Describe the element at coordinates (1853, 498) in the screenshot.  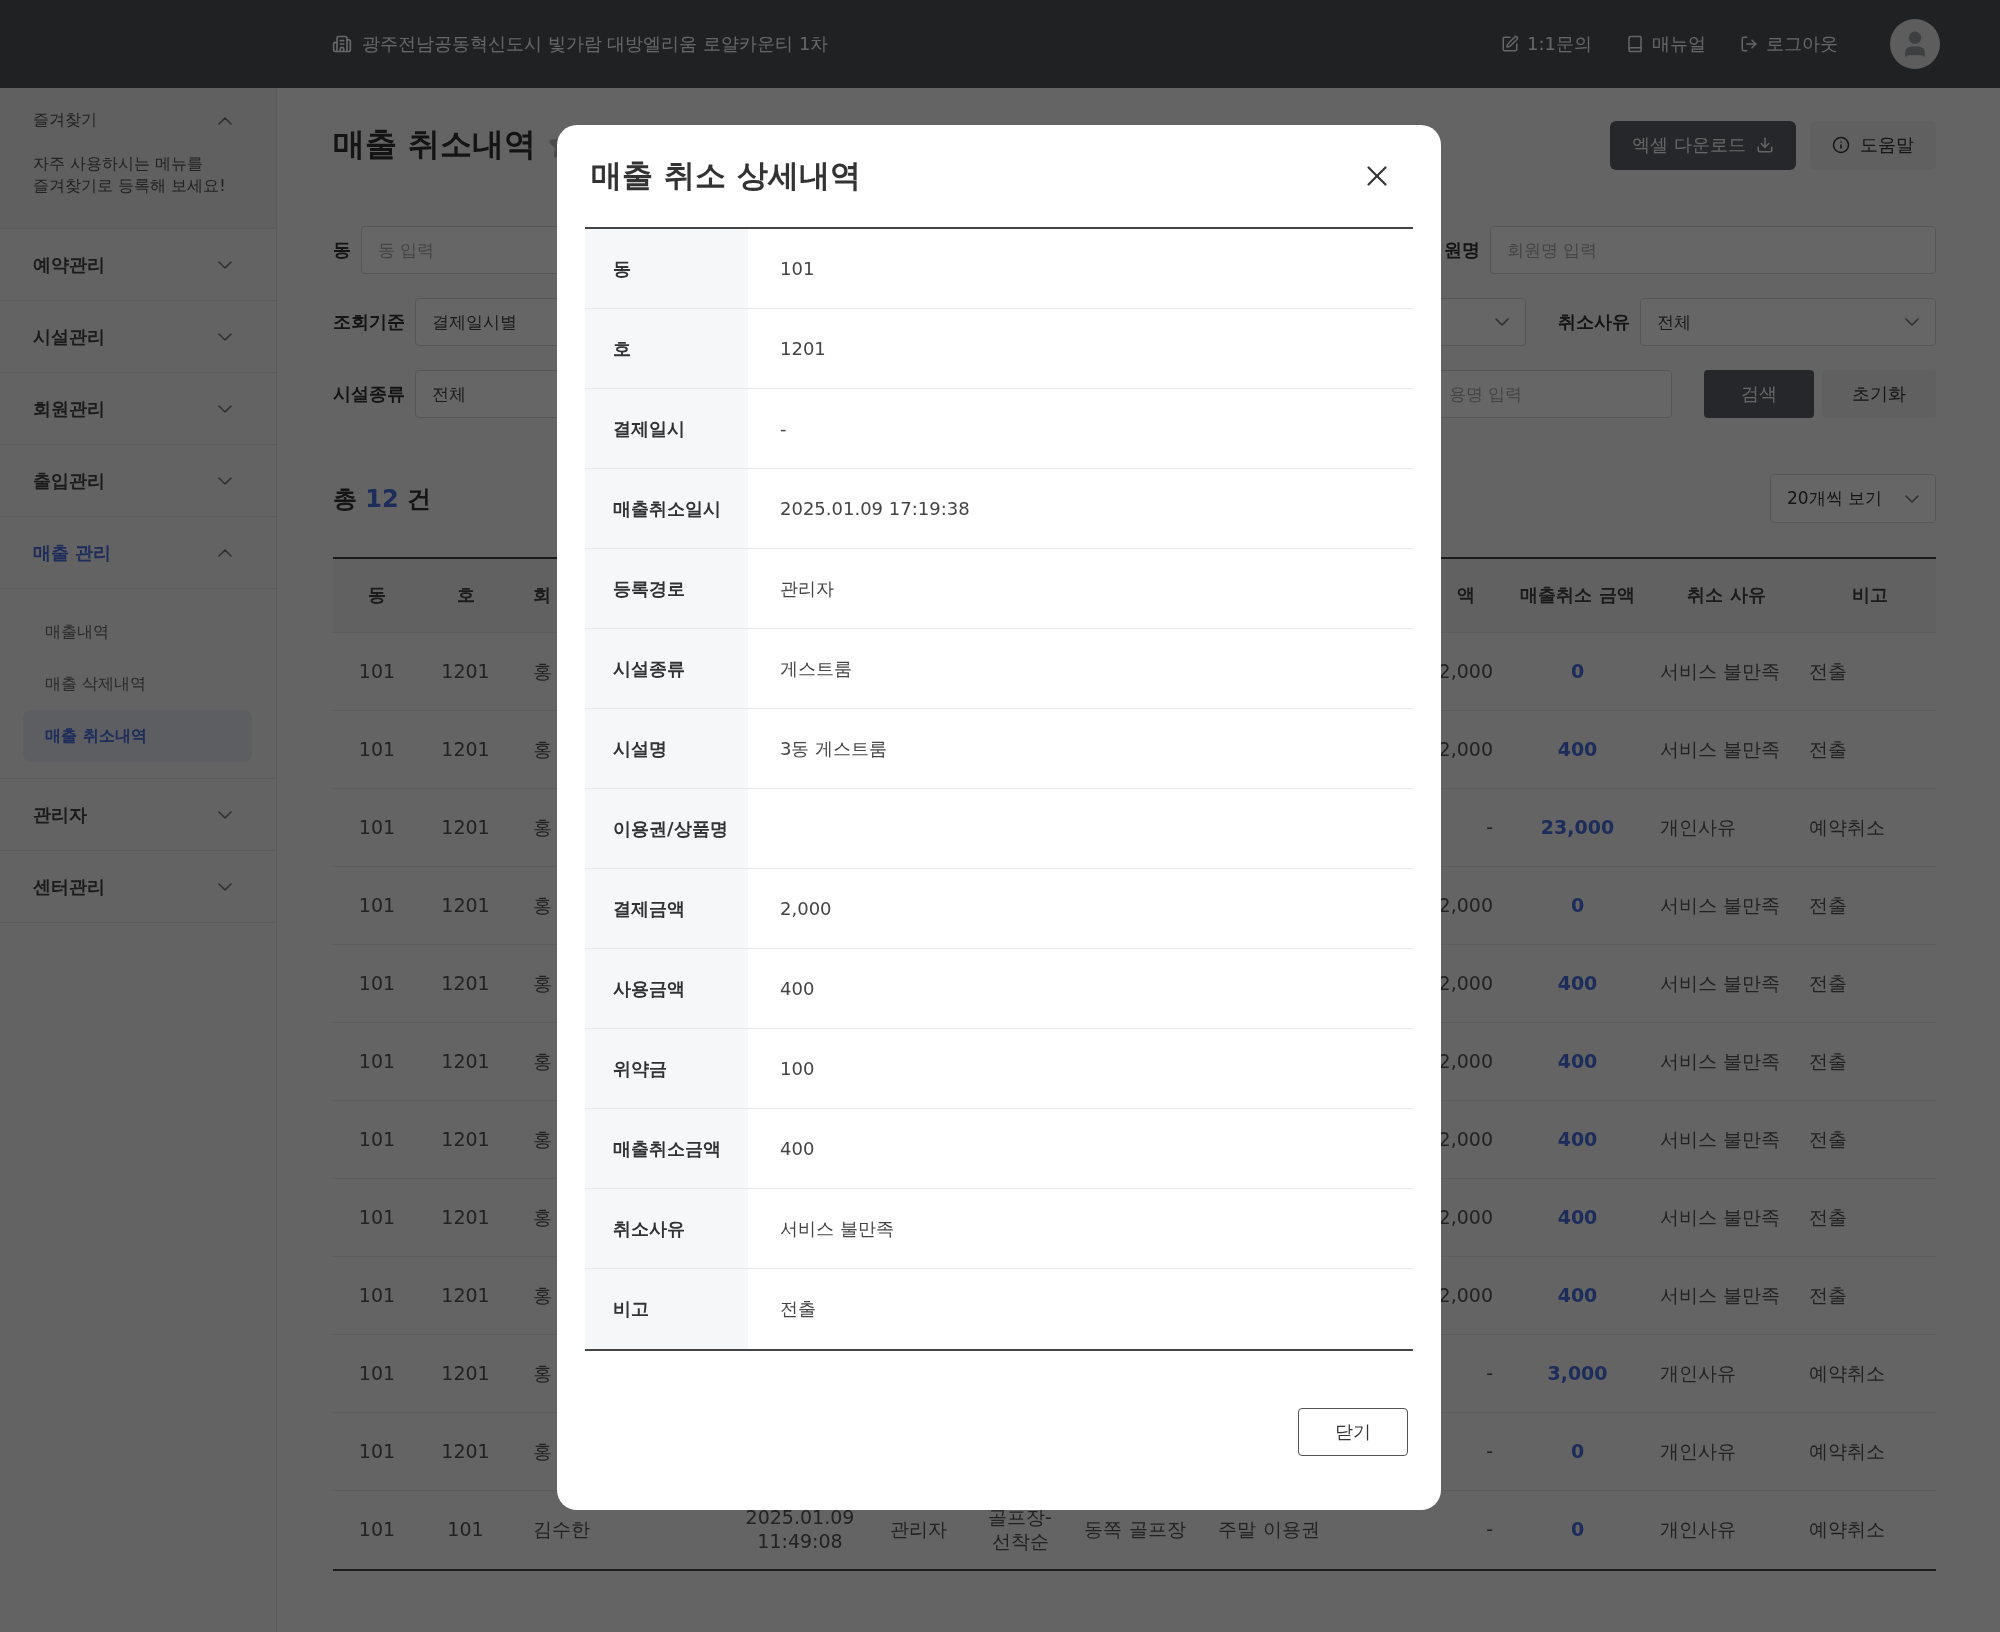
I see `page-size-dropdown: 20개씩 보기` at that location.